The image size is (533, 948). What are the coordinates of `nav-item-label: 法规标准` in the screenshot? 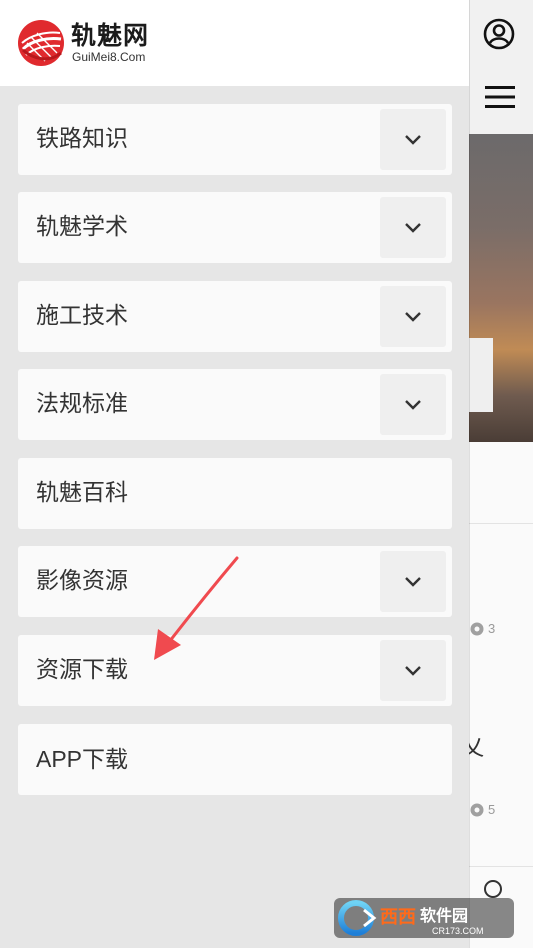 It's located at (82, 404).